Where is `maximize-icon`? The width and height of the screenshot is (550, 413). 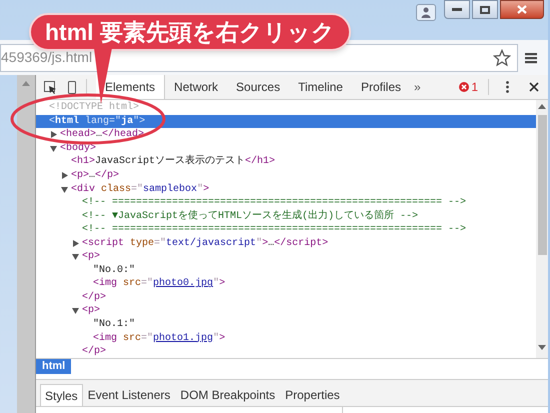 maximize-icon is located at coordinates (485, 10).